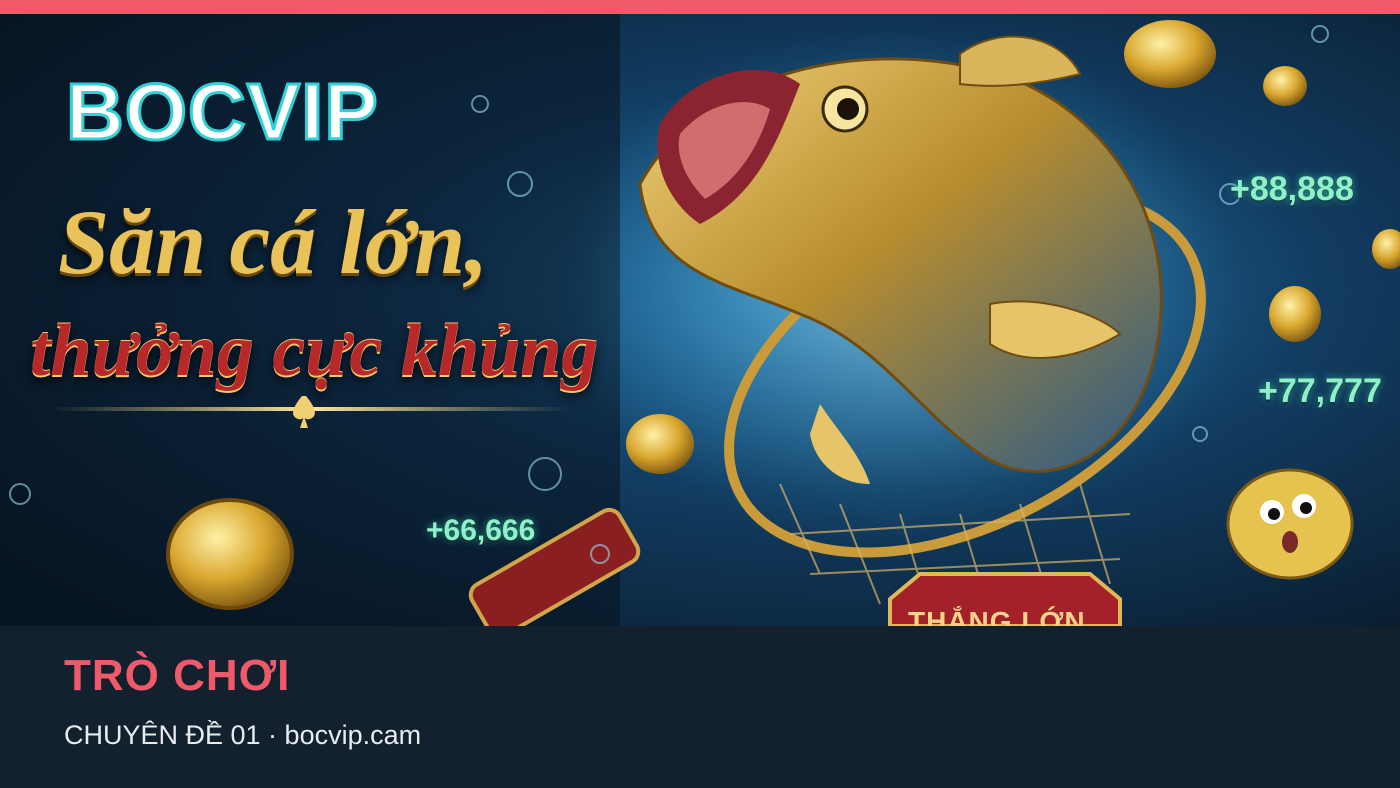 Image resolution: width=1400 pixels, height=788 pixels. What do you see at coordinates (243, 735) in the screenshot?
I see `card-subtitle: CHUYÊN ĐỀ 01 · bocvip.cam` at bounding box center [243, 735].